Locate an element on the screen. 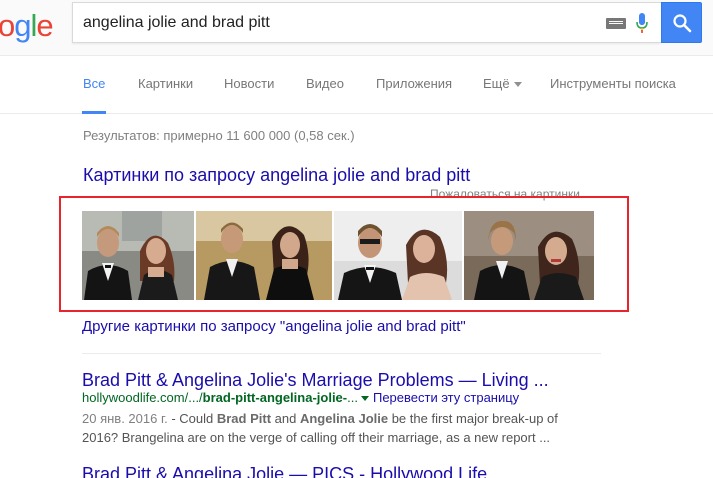  microphone-icon is located at coordinates (642, 23).